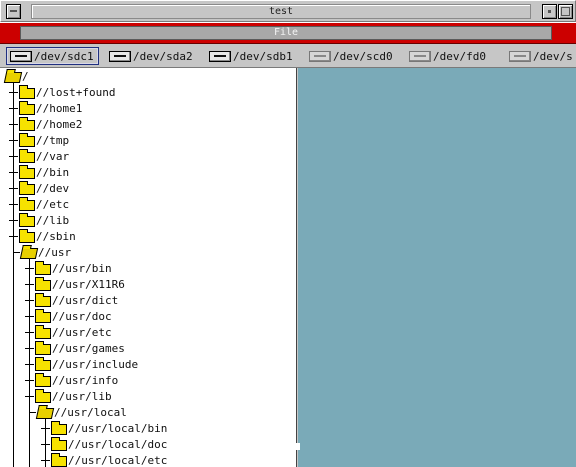 This screenshot has width=576, height=467. What do you see at coordinates (16, 76) in the screenshot?
I see `tree-node-root: /` at bounding box center [16, 76].